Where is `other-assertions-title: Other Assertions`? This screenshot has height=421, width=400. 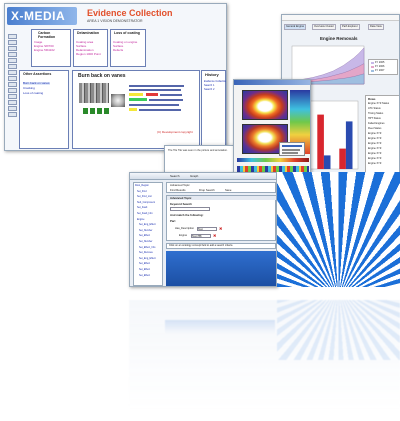 other-assertions-title: Other Assertions is located at coordinates (37, 74).